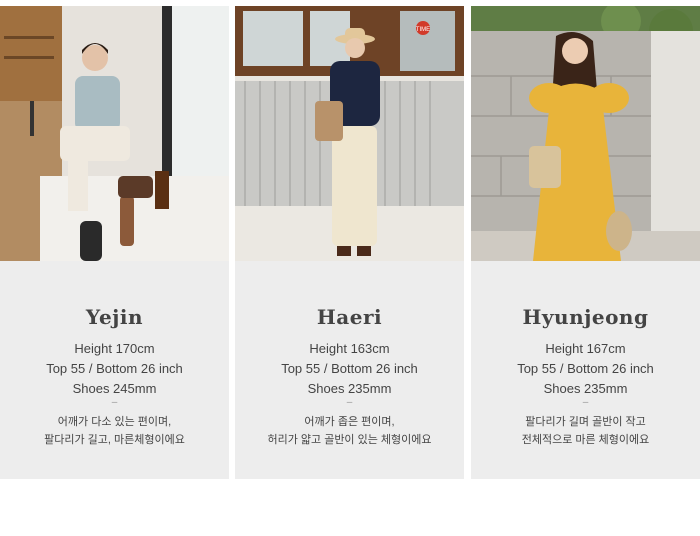 Image resolution: width=700 pixels, height=536 pixels. Describe the element at coordinates (114, 317) in the screenshot. I see `model-name: Yejin` at that location.